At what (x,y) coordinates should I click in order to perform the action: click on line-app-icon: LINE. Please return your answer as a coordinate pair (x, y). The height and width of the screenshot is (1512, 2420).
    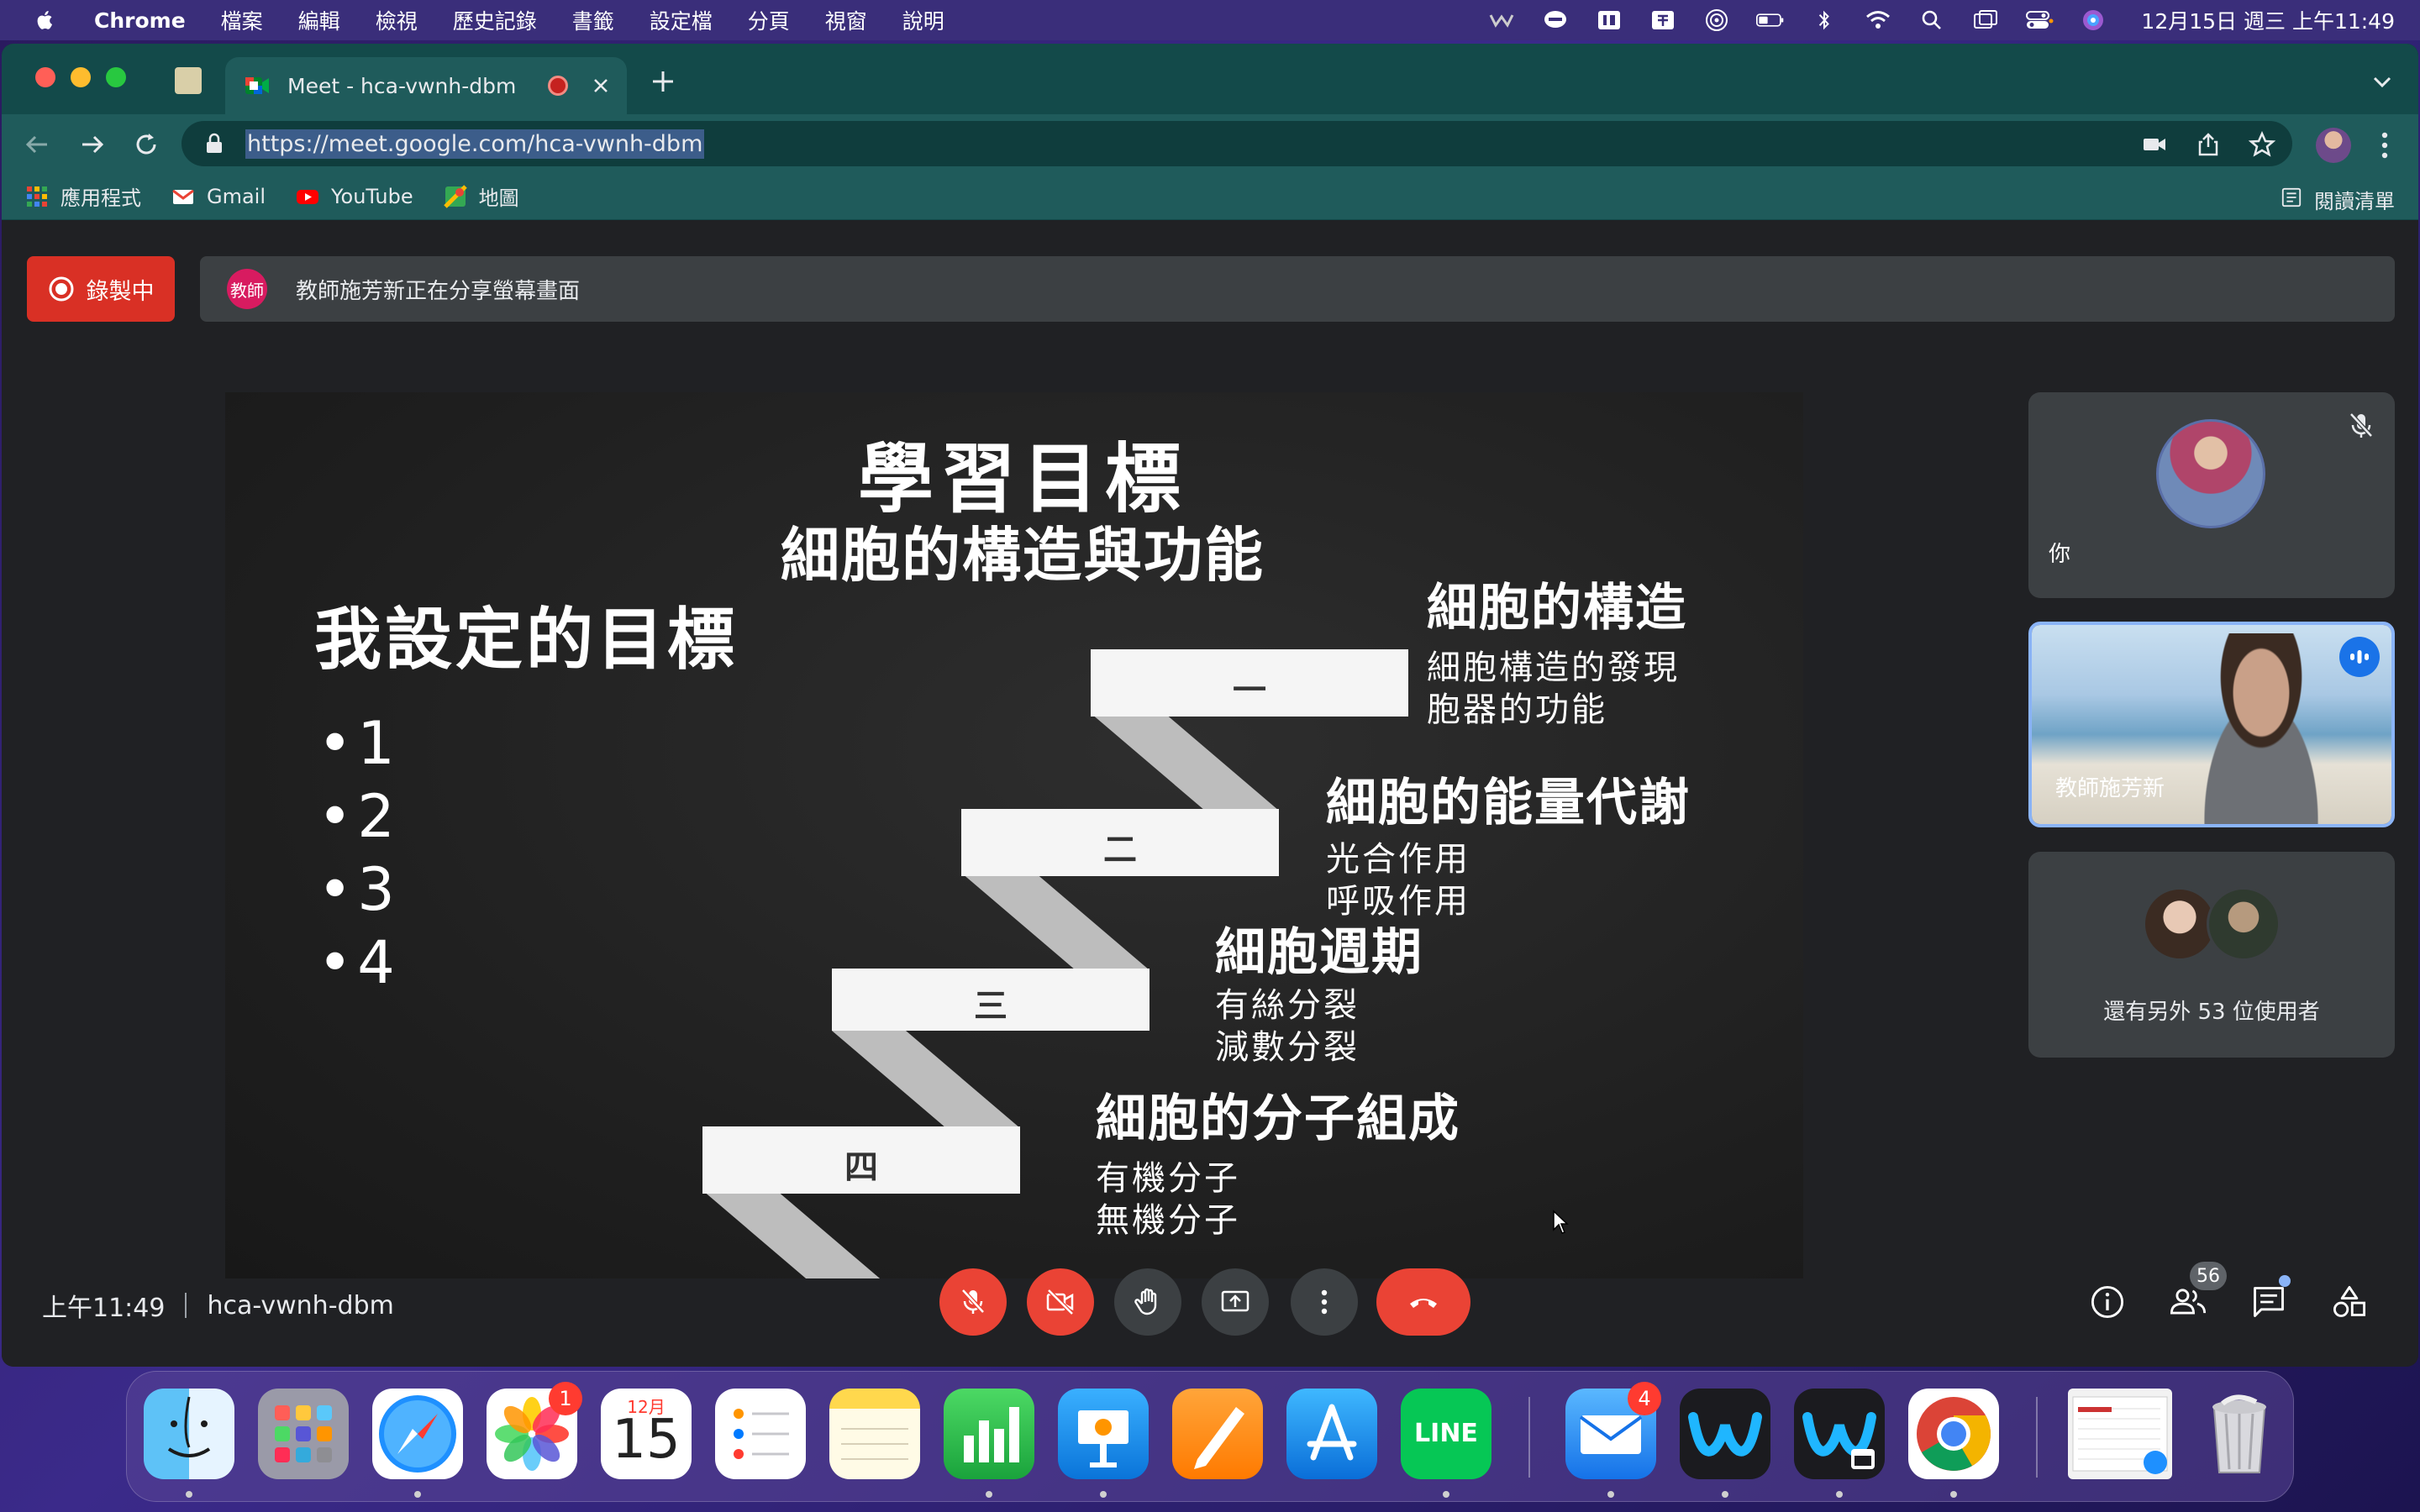
    Looking at the image, I should click on (1446, 1434).